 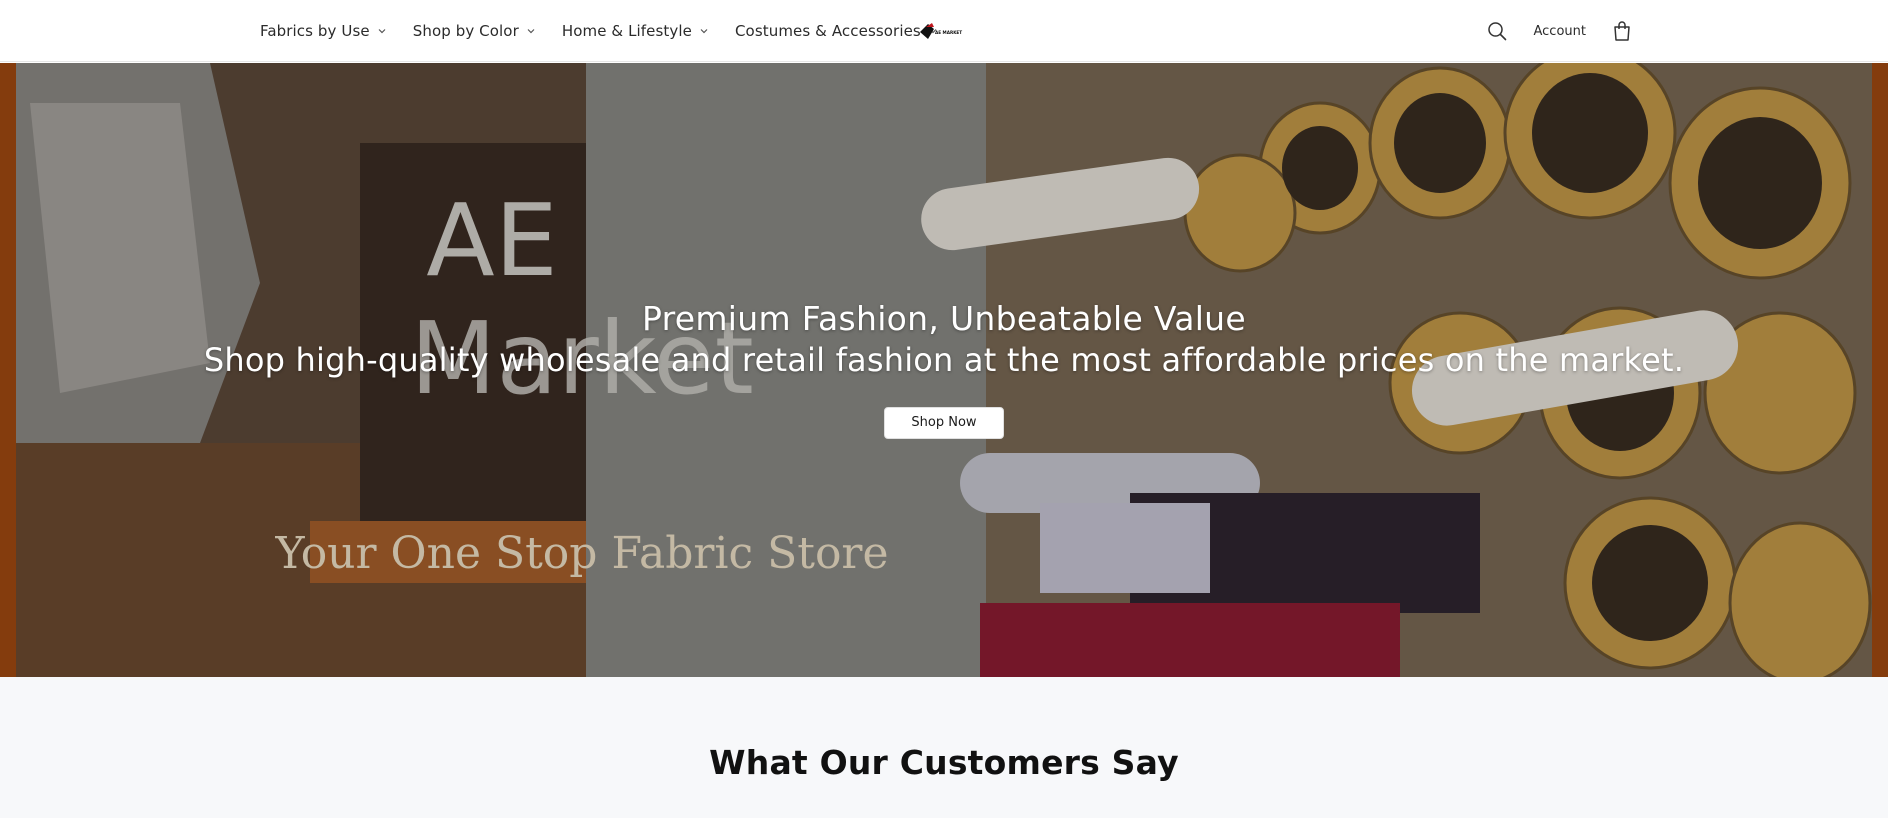 I want to click on site-logo: AE MARKET, so click(x=944, y=31).